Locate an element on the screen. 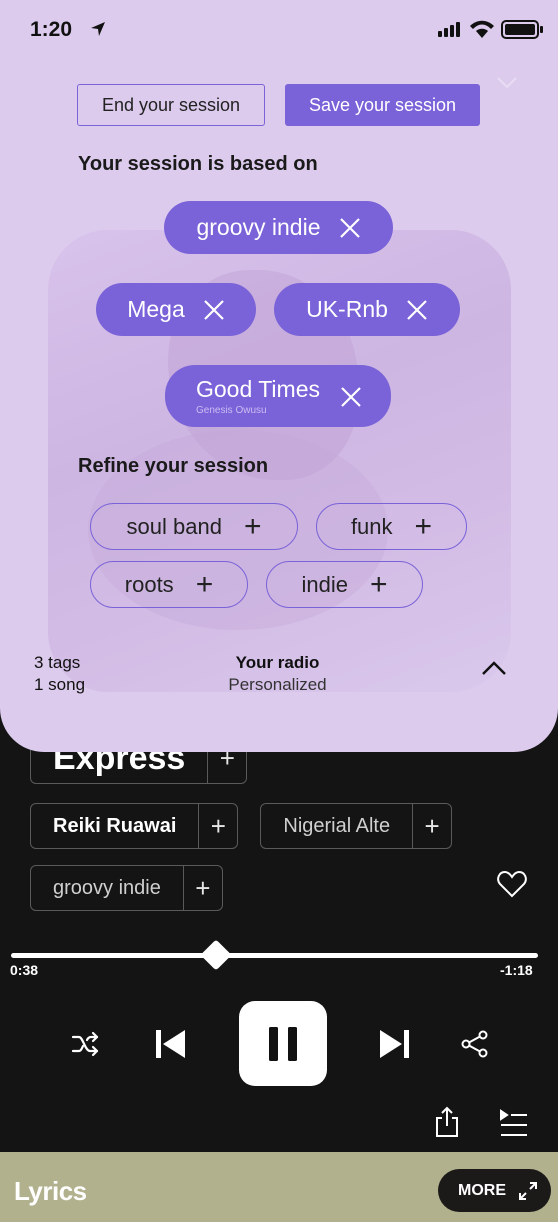 This screenshot has width=558, height=1222. heart-icon is located at coordinates (512, 884).